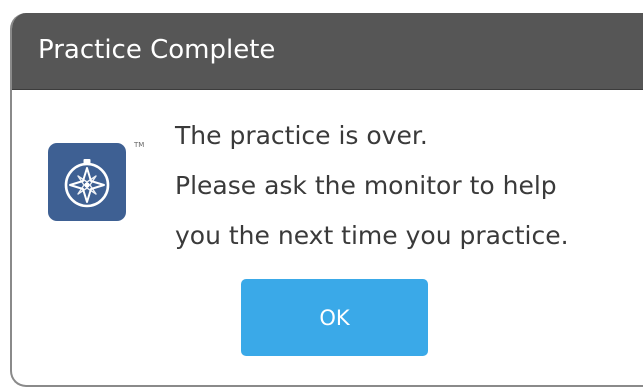 The height and width of the screenshot is (387, 643). What do you see at coordinates (334, 317) in the screenshot?
I see `ok-button: OK` at bounding box center [334, 317].